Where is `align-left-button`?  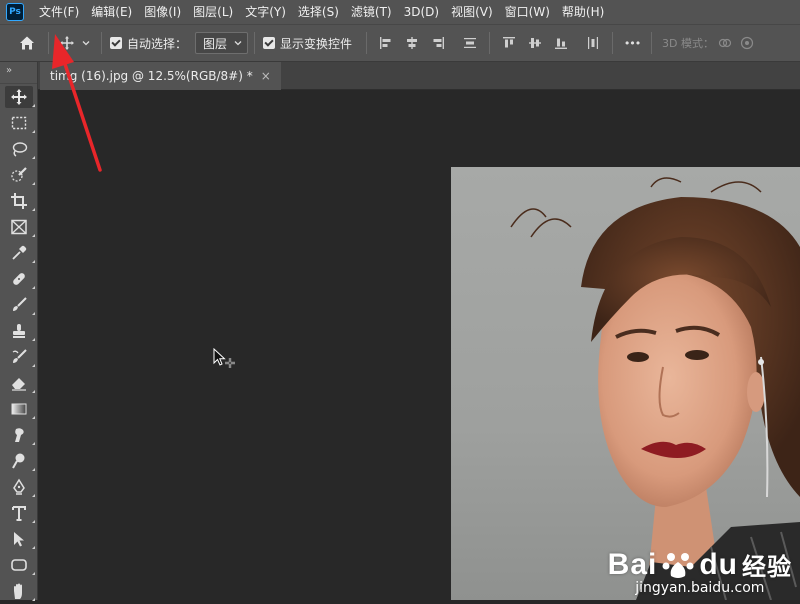 align-left-button is located at coordinates (386, 43).